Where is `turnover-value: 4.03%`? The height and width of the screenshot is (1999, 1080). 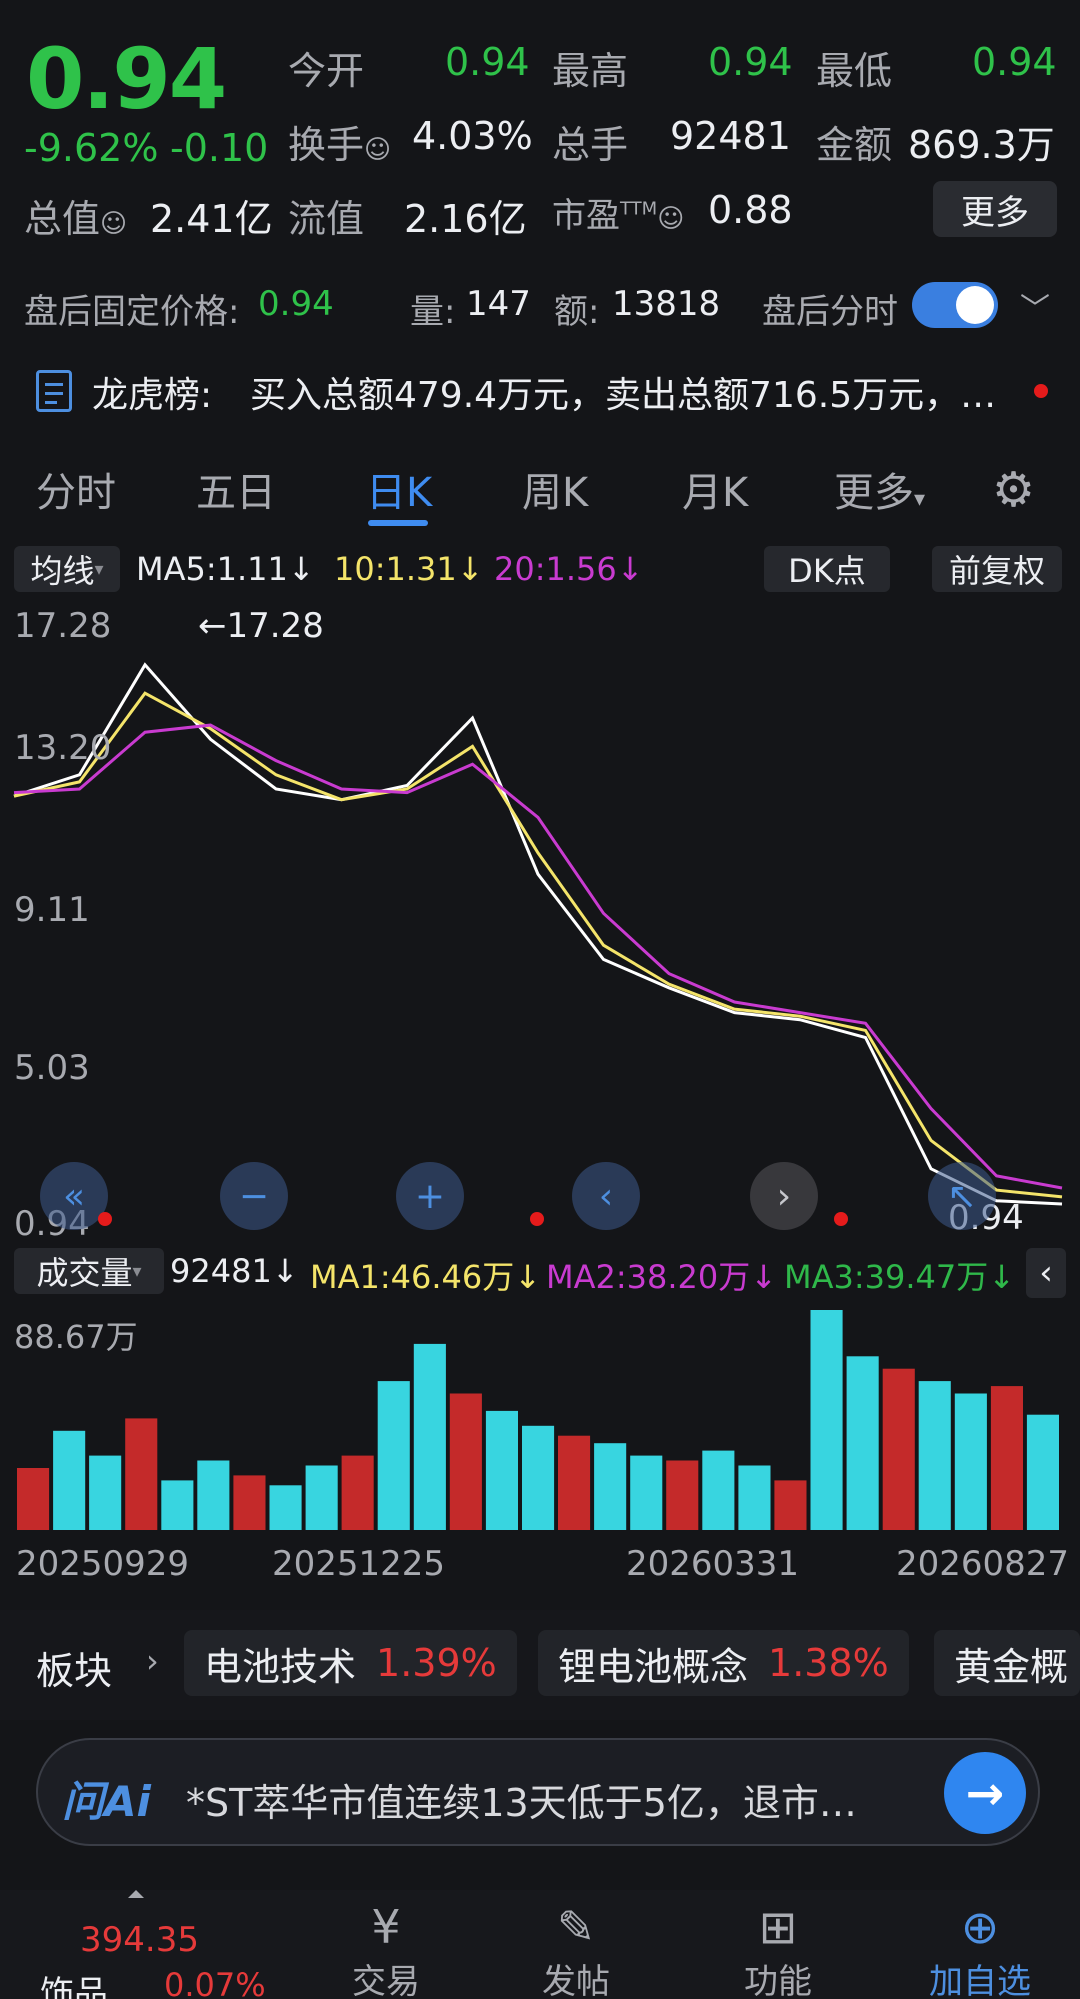 turnover-value: 4.03% is located at coordinates (472, 136).